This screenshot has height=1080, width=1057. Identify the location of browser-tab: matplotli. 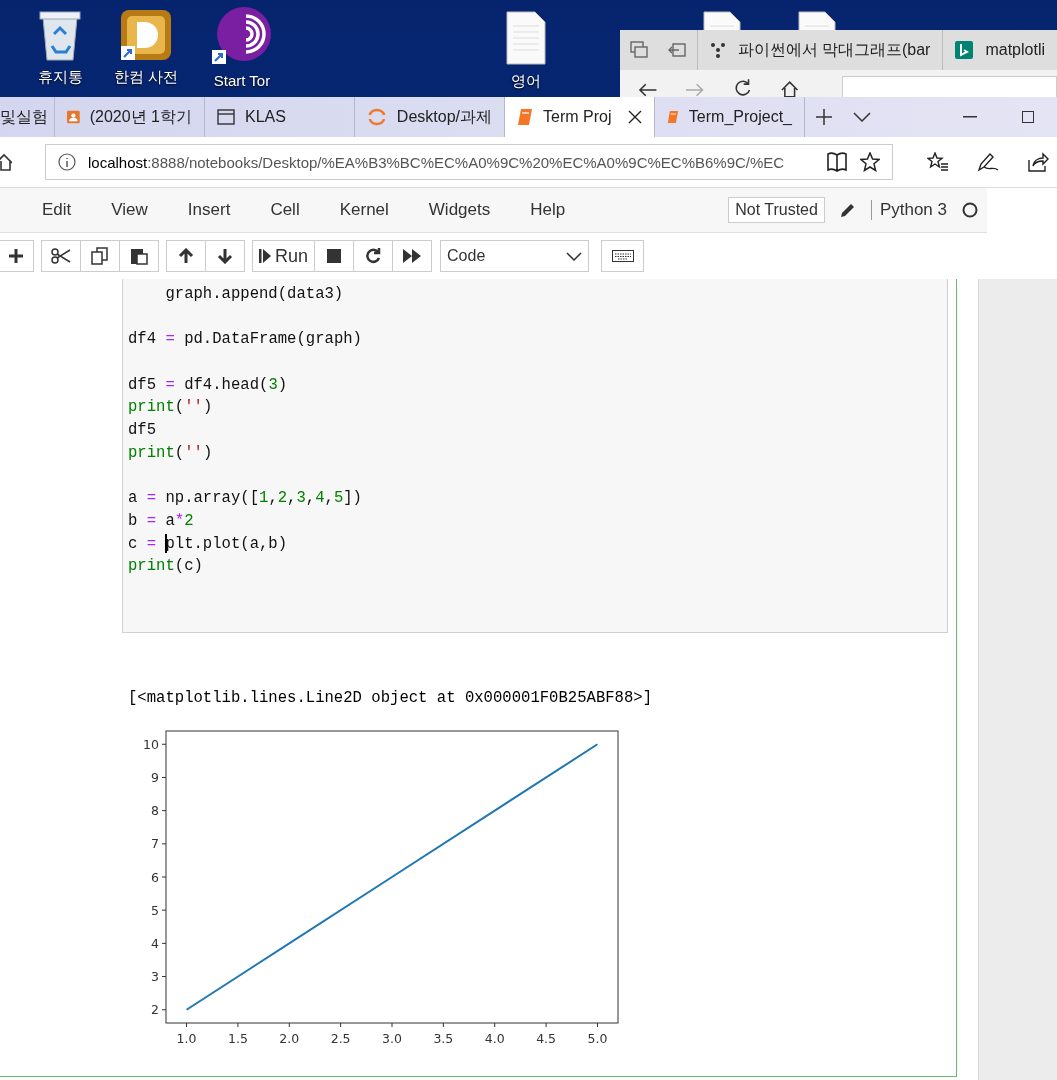
(999, 50).